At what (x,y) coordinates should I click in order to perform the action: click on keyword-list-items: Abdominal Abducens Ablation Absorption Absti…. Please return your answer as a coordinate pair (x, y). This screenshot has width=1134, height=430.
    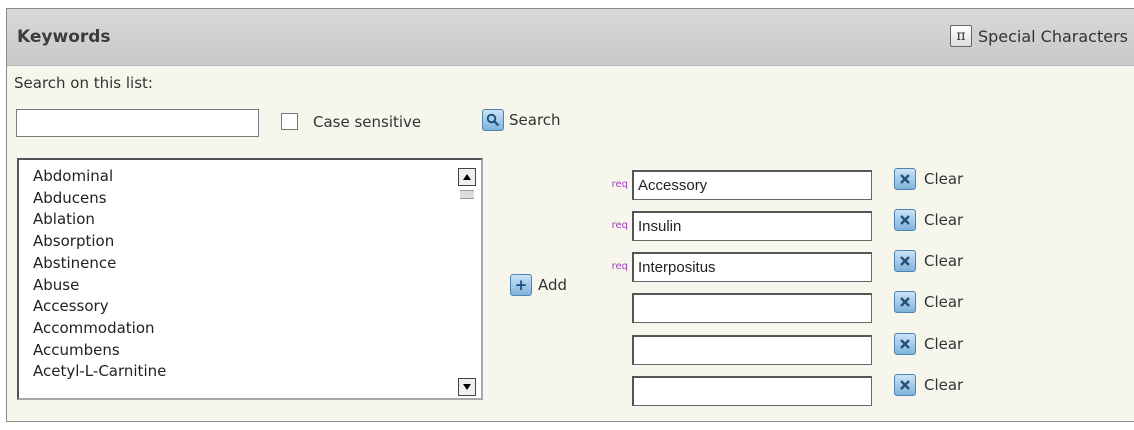
    Looking at the image, I should click on (99, 274).